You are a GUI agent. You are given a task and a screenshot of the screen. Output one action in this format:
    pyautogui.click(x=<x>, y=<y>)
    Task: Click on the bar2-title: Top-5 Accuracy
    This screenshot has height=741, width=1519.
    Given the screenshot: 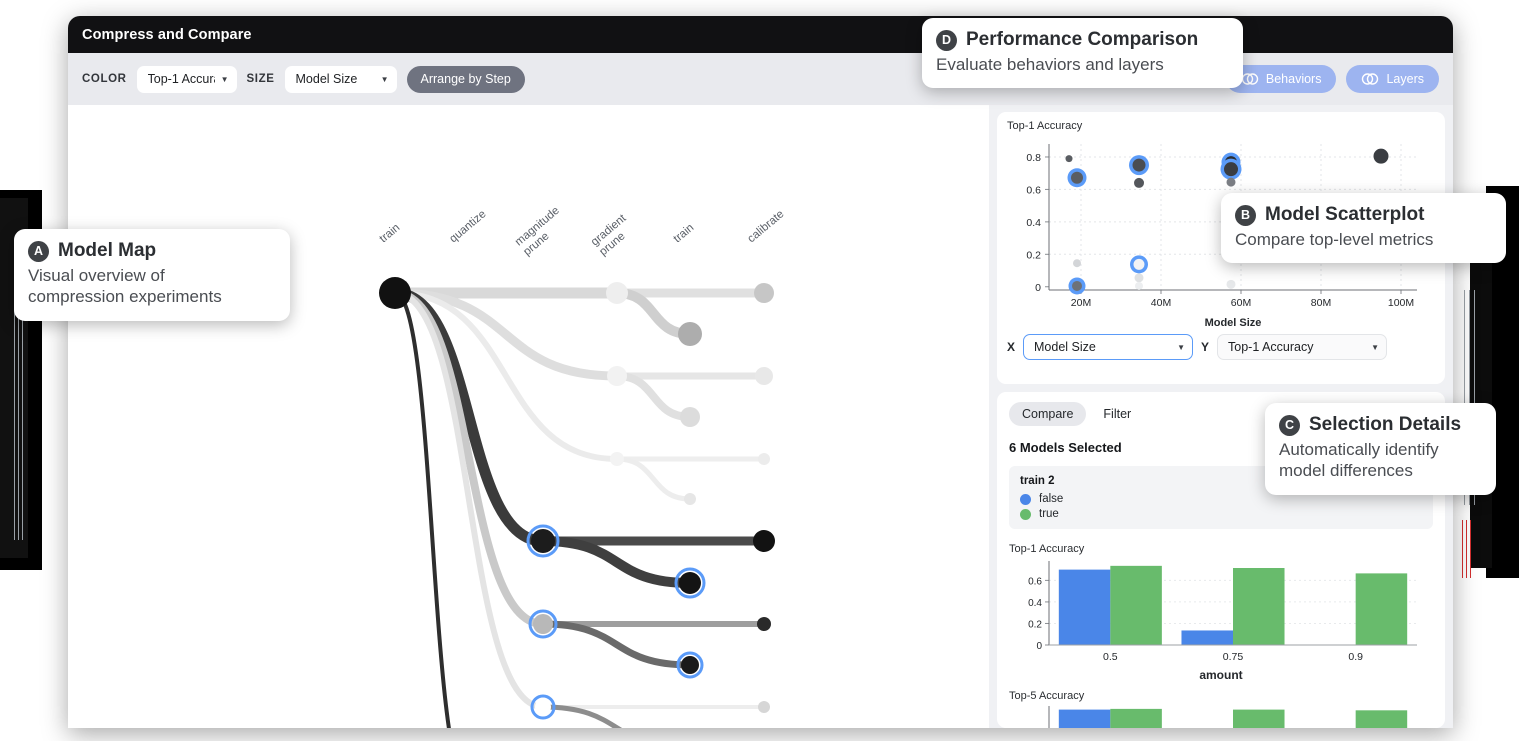 What is the action you would take?
    pyautogui.click(x=1047, y=696)
    